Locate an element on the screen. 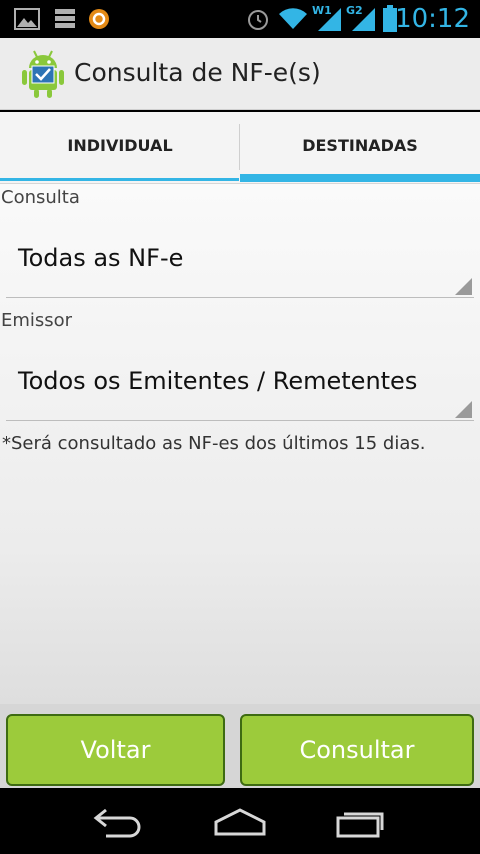 The width and height of the screenshot is (480, 854). consulta-label: Consulta is located at coordinates (40, 197).